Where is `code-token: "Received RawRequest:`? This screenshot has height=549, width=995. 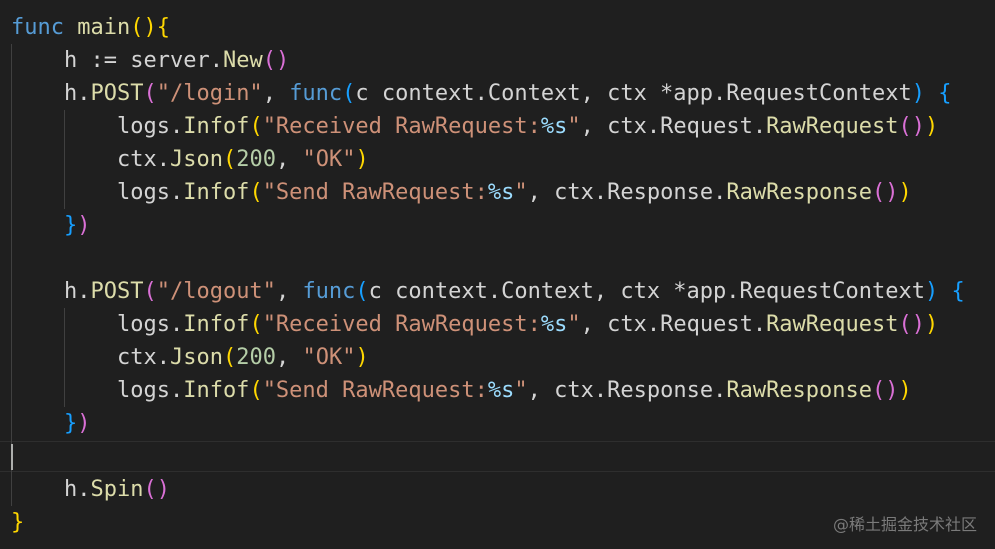 code-token: "Received RawRequest: is located at coordinates (401, 324).